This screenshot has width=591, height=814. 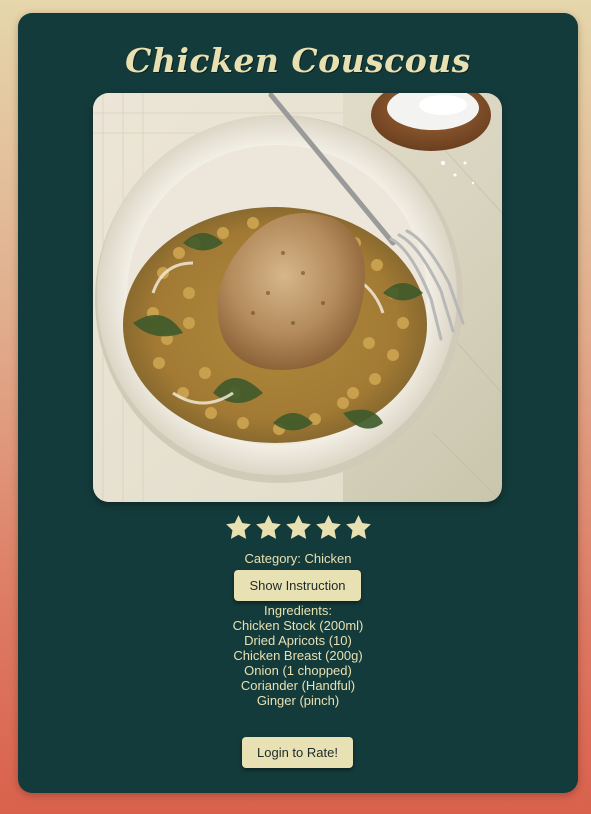 What do you see at coordinates (298, 670) in the screenshot?
I see `ingredient-item: Onion (1 chopped)` at bounding box center [298, 670].